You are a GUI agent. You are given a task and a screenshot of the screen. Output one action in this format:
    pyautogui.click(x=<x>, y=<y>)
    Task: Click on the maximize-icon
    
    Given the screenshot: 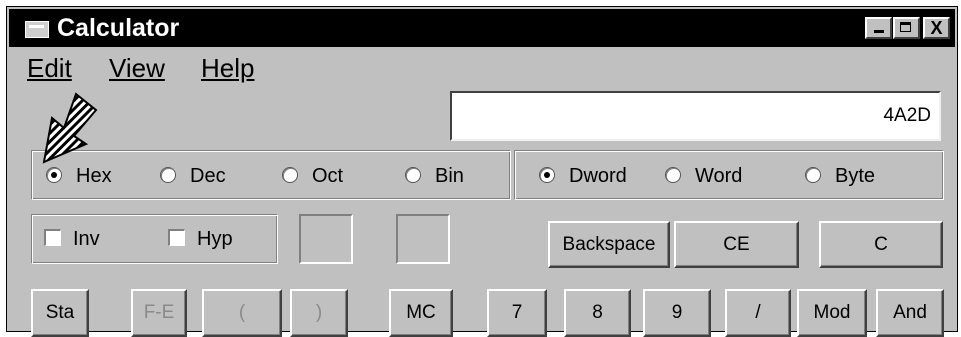 What is the action you would take?
    pyautogui.click(x=905, y=27)
    